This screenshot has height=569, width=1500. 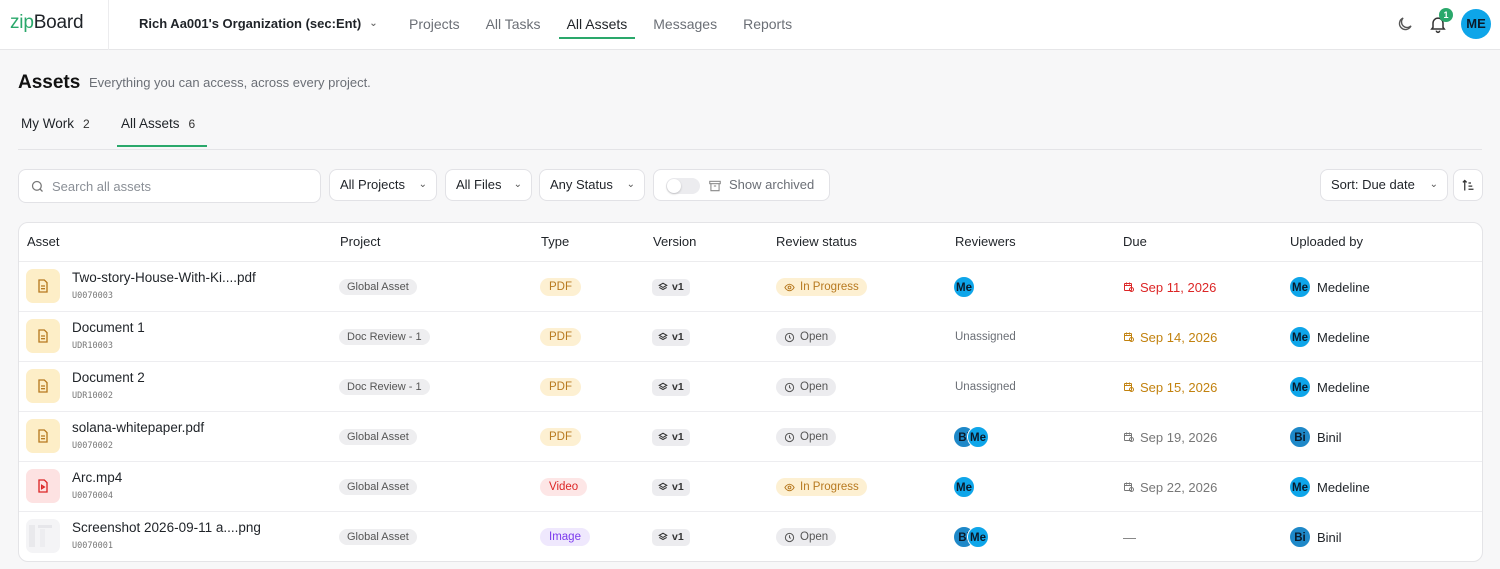 What do you see at coordinates (92, 296) in the screenshot?
I see `asset-id: U0070003` at bounding box center [92, 296].